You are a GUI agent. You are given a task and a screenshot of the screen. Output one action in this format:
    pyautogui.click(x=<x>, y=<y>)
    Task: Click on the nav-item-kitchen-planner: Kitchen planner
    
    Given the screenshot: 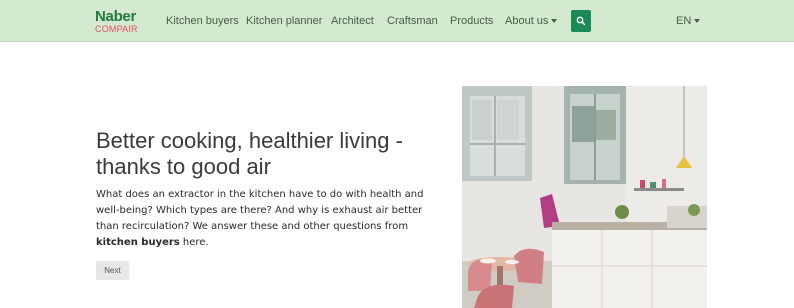 What is the action you would take?
    pyautogui.click(x=284, y=21)
    